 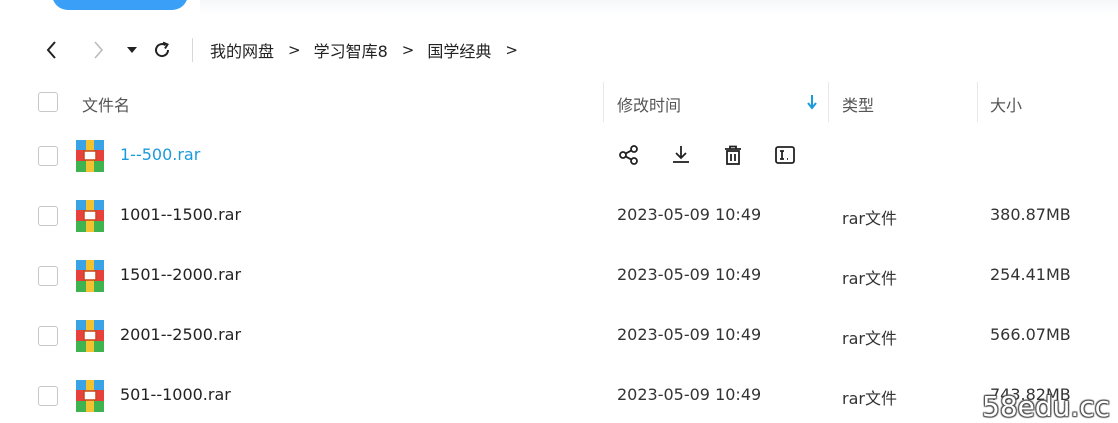 I want to click on file-name-link: 1501--2000.rar, so click(x=180, y=274).